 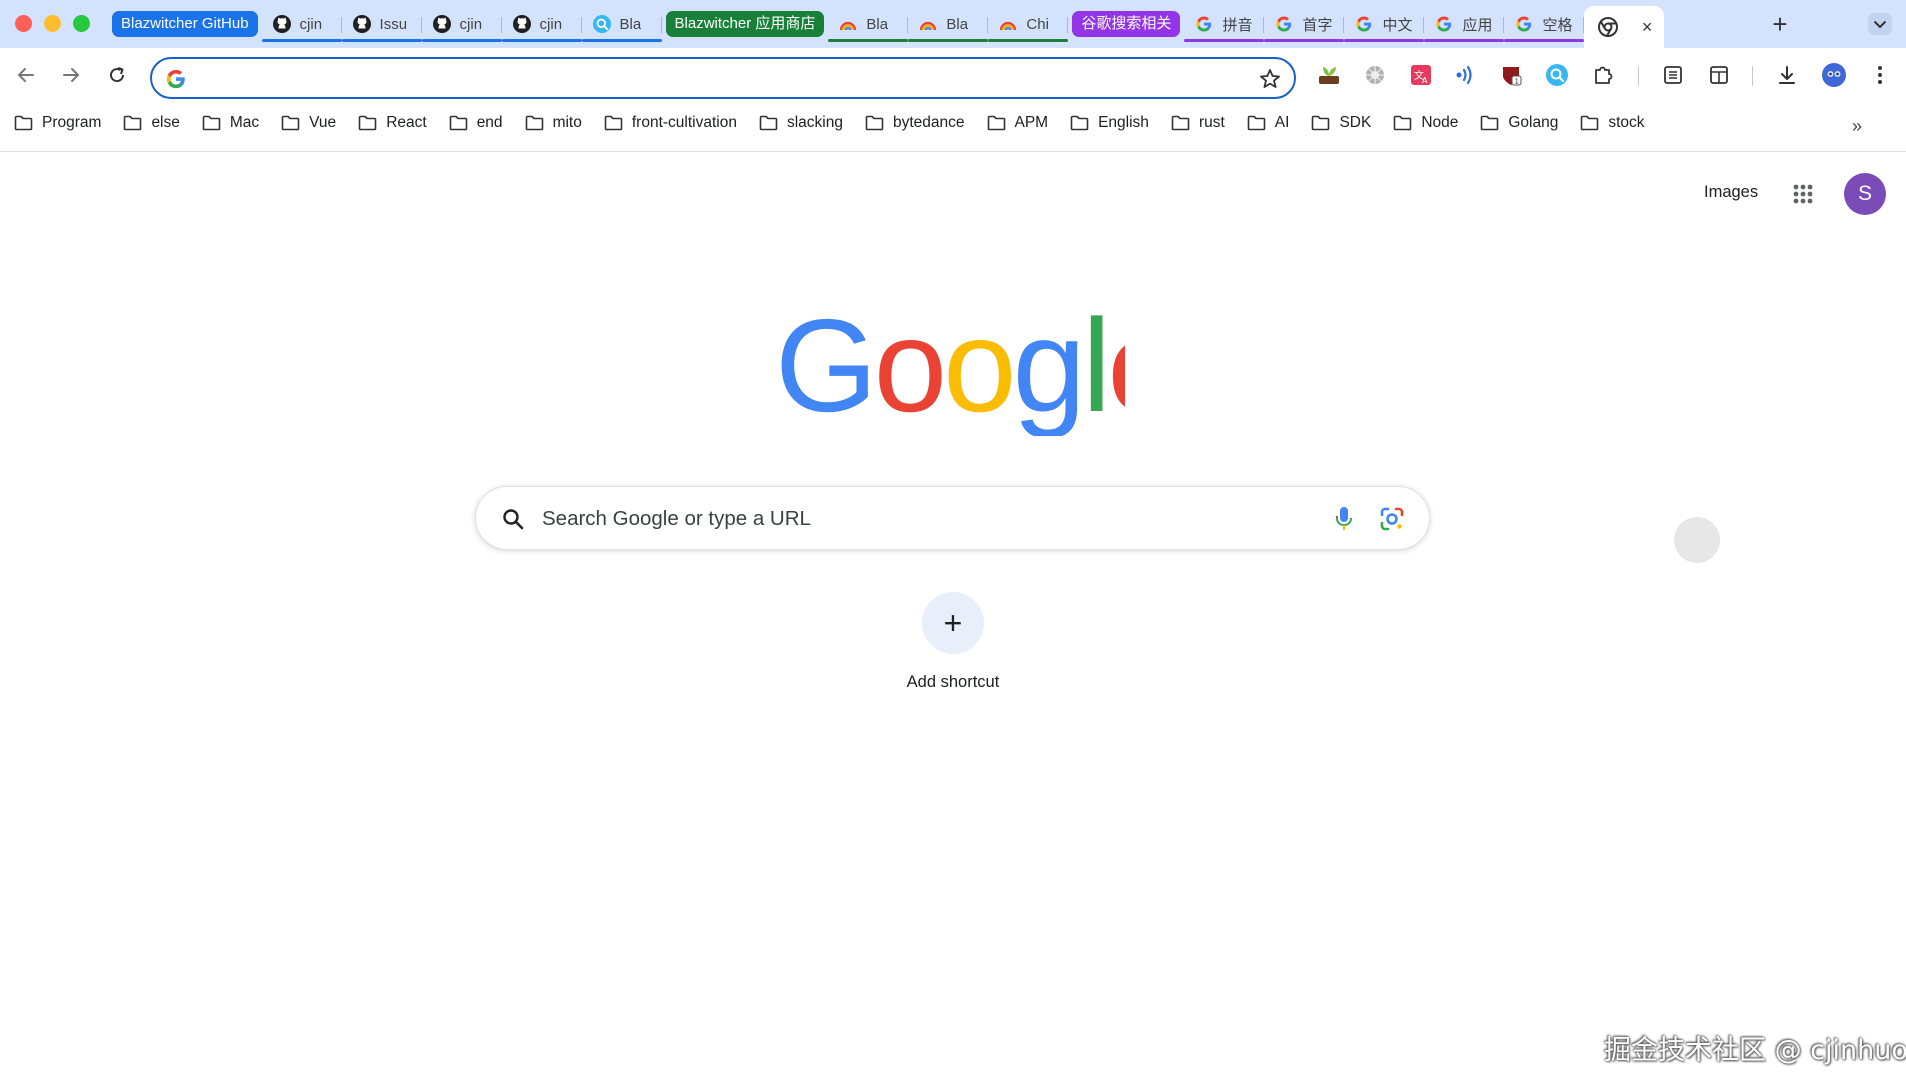 I want to click on tab-group-chip: Blazwitcher GitHub, so click(x=185, y=24).